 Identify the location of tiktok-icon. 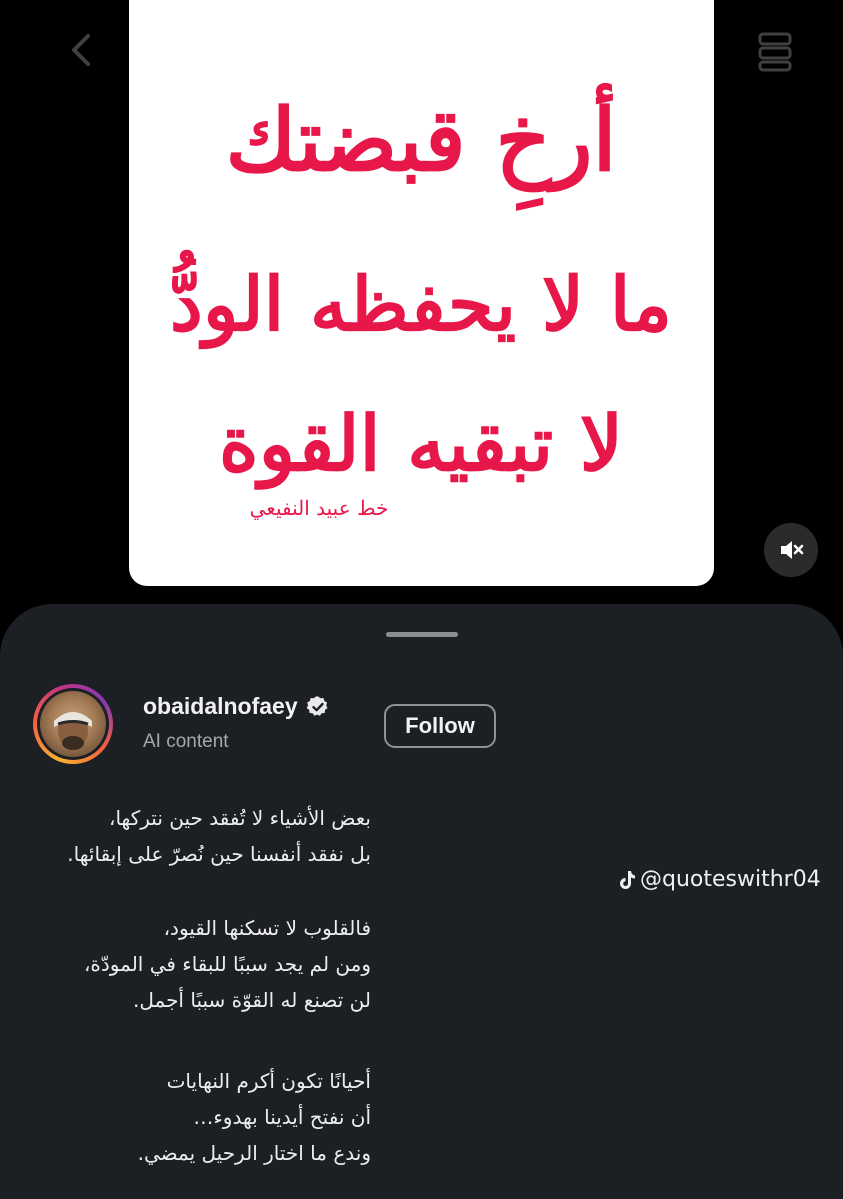
(627, 879).